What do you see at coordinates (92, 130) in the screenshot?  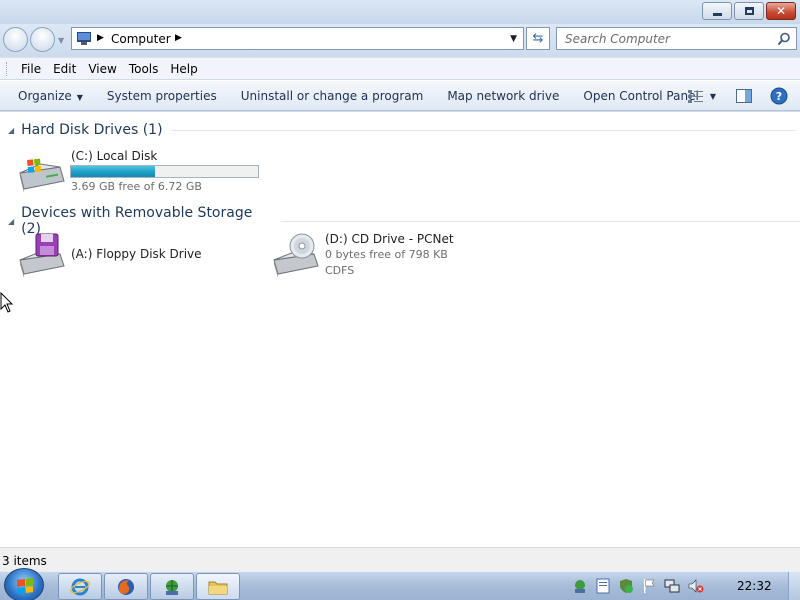 I see `group-title: Hard Disk Drives (1)` at bounding box center [92, 130].